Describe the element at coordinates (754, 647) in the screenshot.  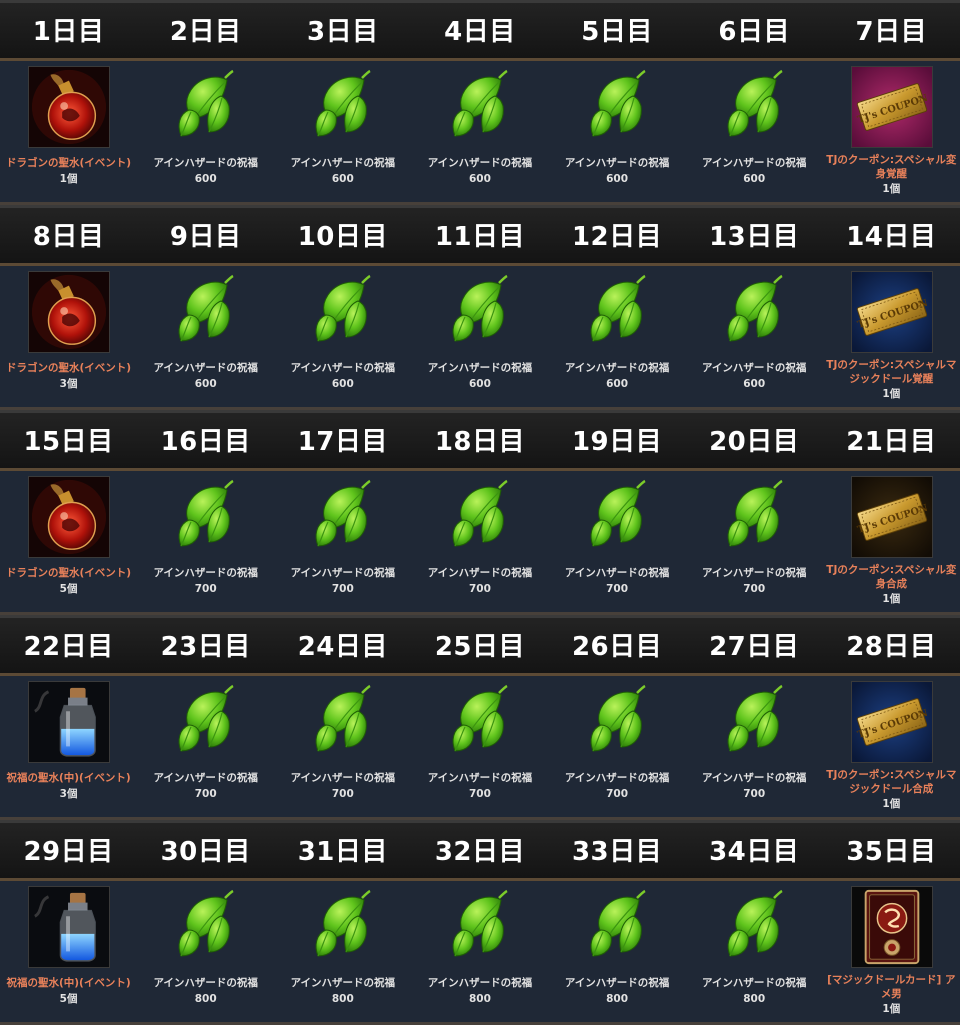
I see `day-label: 27日目` at that location.